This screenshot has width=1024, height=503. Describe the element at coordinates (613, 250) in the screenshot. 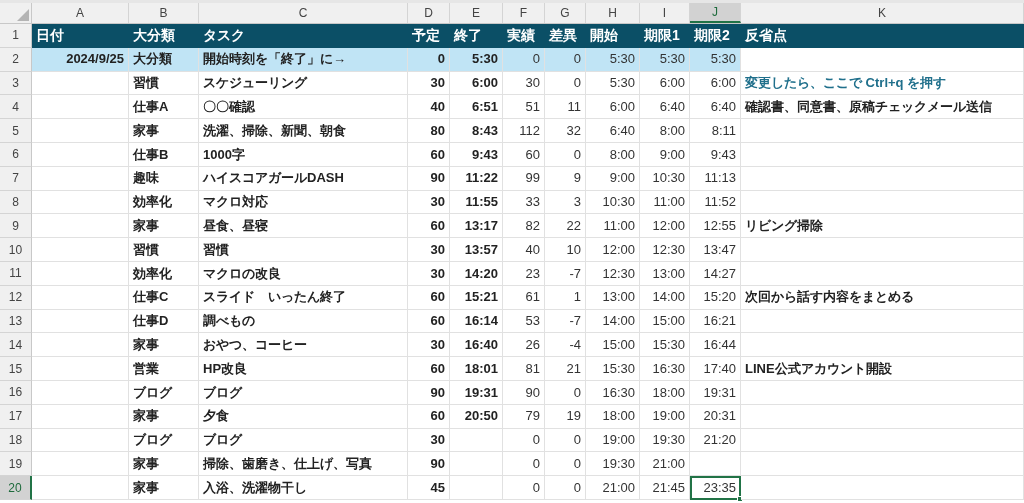

I see `table-cell: 12:00` at that location.